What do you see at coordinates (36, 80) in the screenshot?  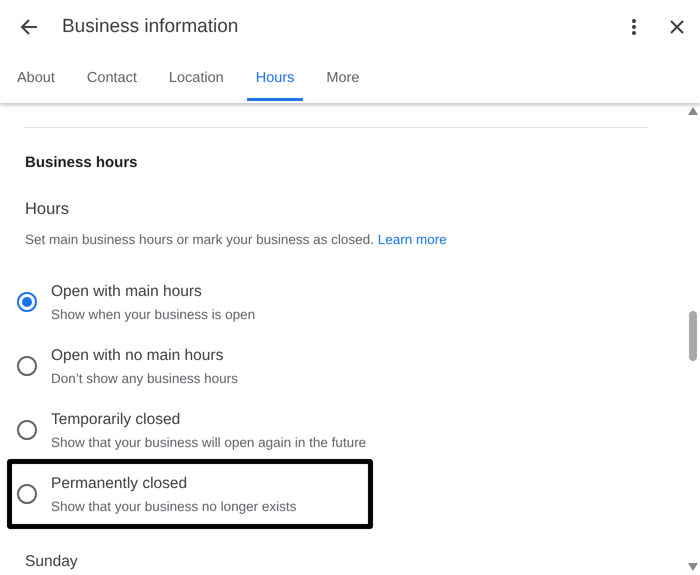 I see `tab: About` at bounding box center [36, 80].